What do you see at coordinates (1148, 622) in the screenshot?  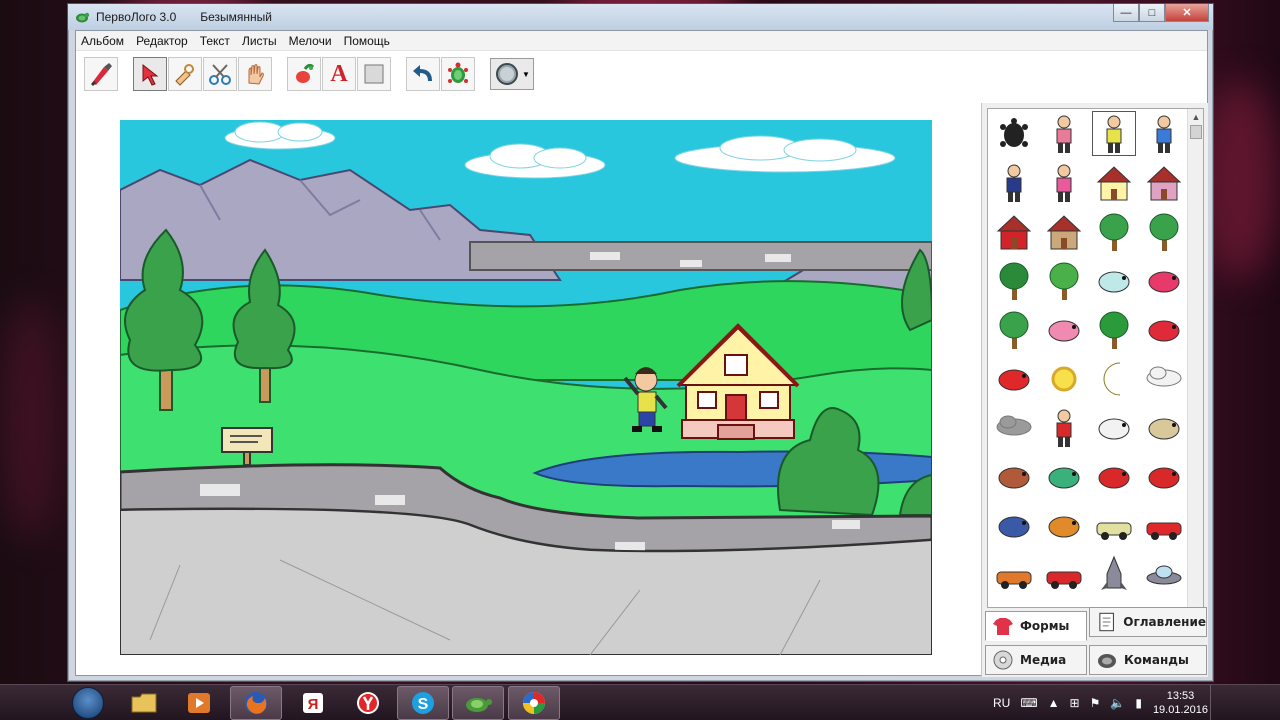 I see `tab-contents: Оглавление` at bounding box center [1148, 622].